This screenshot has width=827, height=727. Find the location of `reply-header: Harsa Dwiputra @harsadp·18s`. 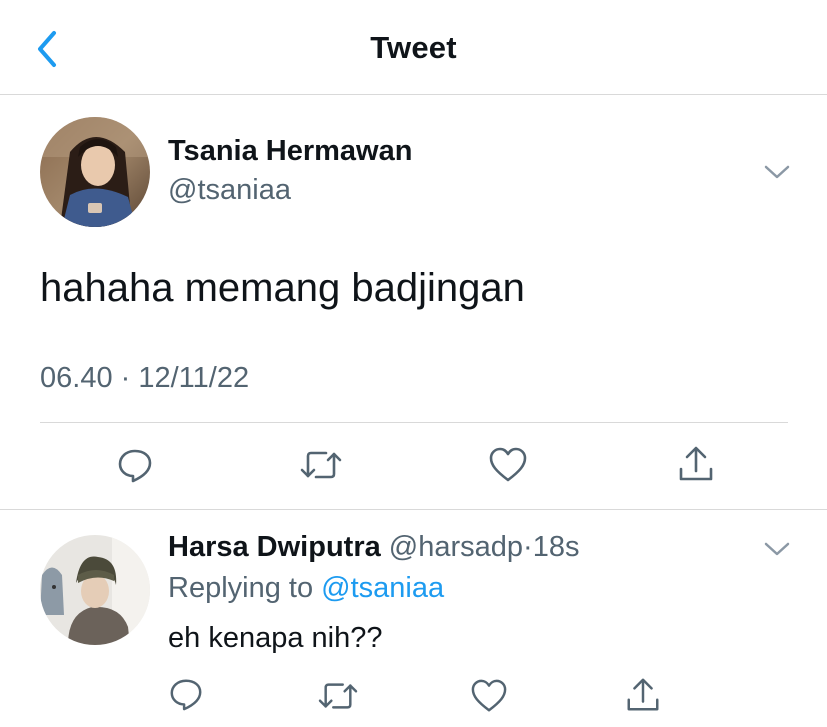

reply-header: Harsa Dwiputra @harsadp·18s is located at coordinates (373, 547).